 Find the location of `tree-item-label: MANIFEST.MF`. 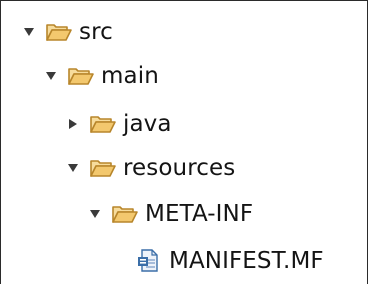

tree-item-label: MANIFEST.MF is located at coordinates (246, 261).